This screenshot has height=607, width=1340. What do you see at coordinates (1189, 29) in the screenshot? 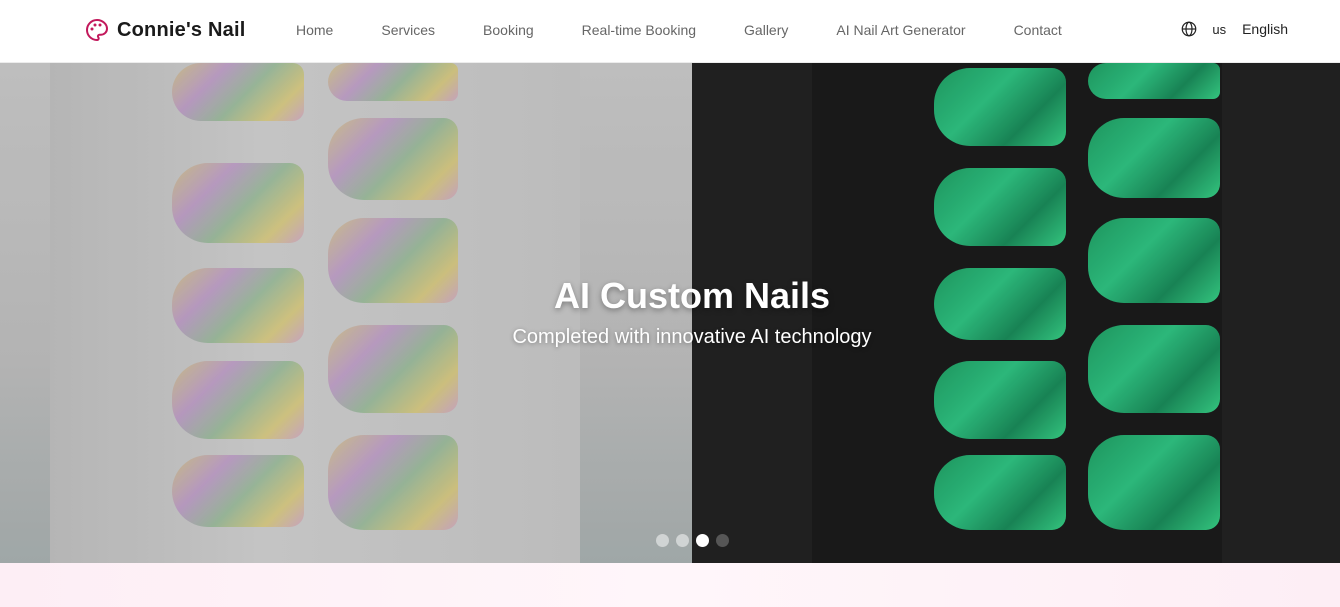
I see `globe-icon` at bounding box center [1189, 29].